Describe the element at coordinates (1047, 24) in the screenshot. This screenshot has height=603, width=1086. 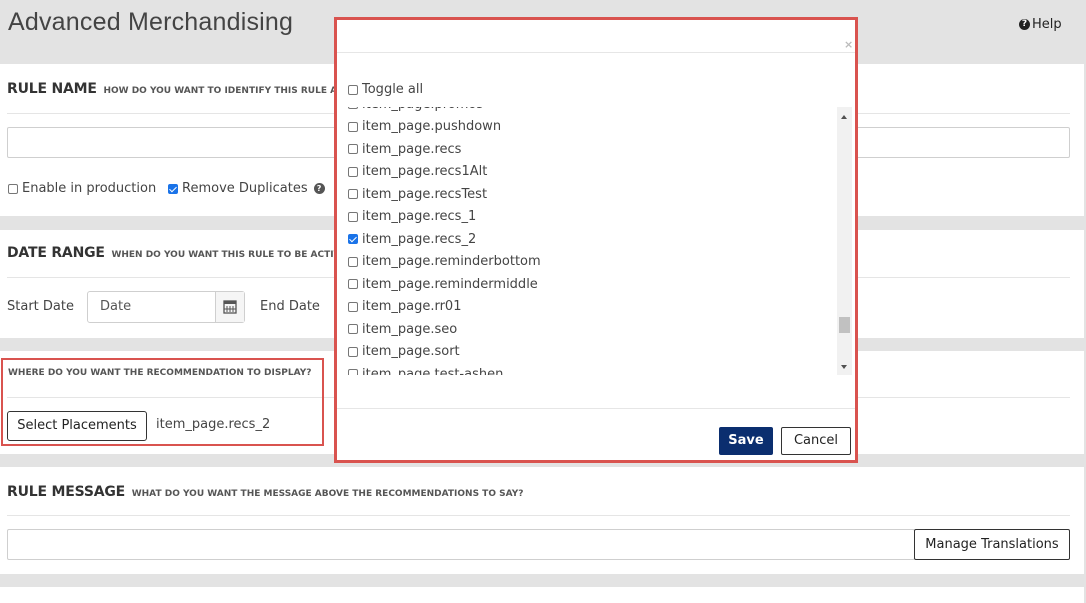
I see `help-label: Help` at that location.